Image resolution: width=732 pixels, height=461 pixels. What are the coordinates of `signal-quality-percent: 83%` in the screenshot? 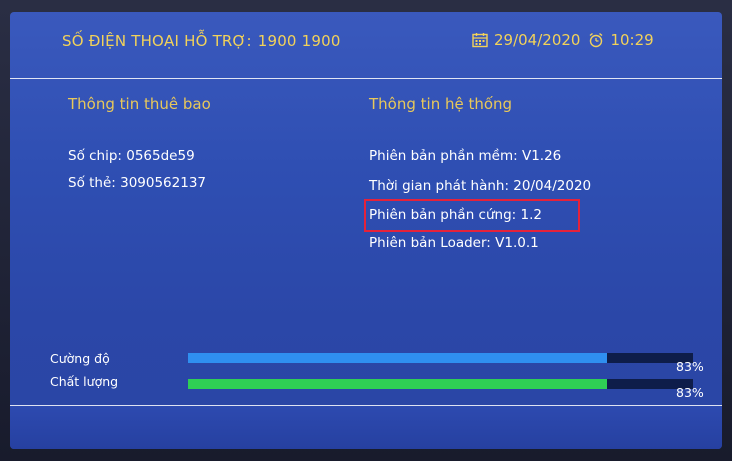 It's located at (690, 392).